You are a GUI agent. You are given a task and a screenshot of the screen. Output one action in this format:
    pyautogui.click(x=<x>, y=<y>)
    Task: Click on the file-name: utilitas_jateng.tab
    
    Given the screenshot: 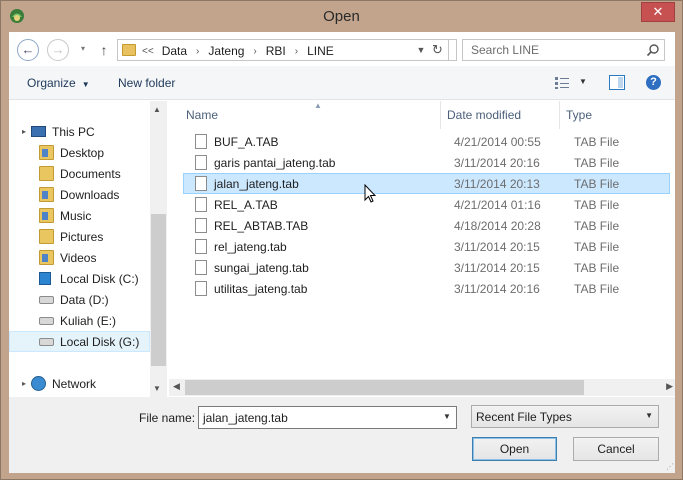 What is the action you would take?
    pyautogui.click(x=261, y=289)
    